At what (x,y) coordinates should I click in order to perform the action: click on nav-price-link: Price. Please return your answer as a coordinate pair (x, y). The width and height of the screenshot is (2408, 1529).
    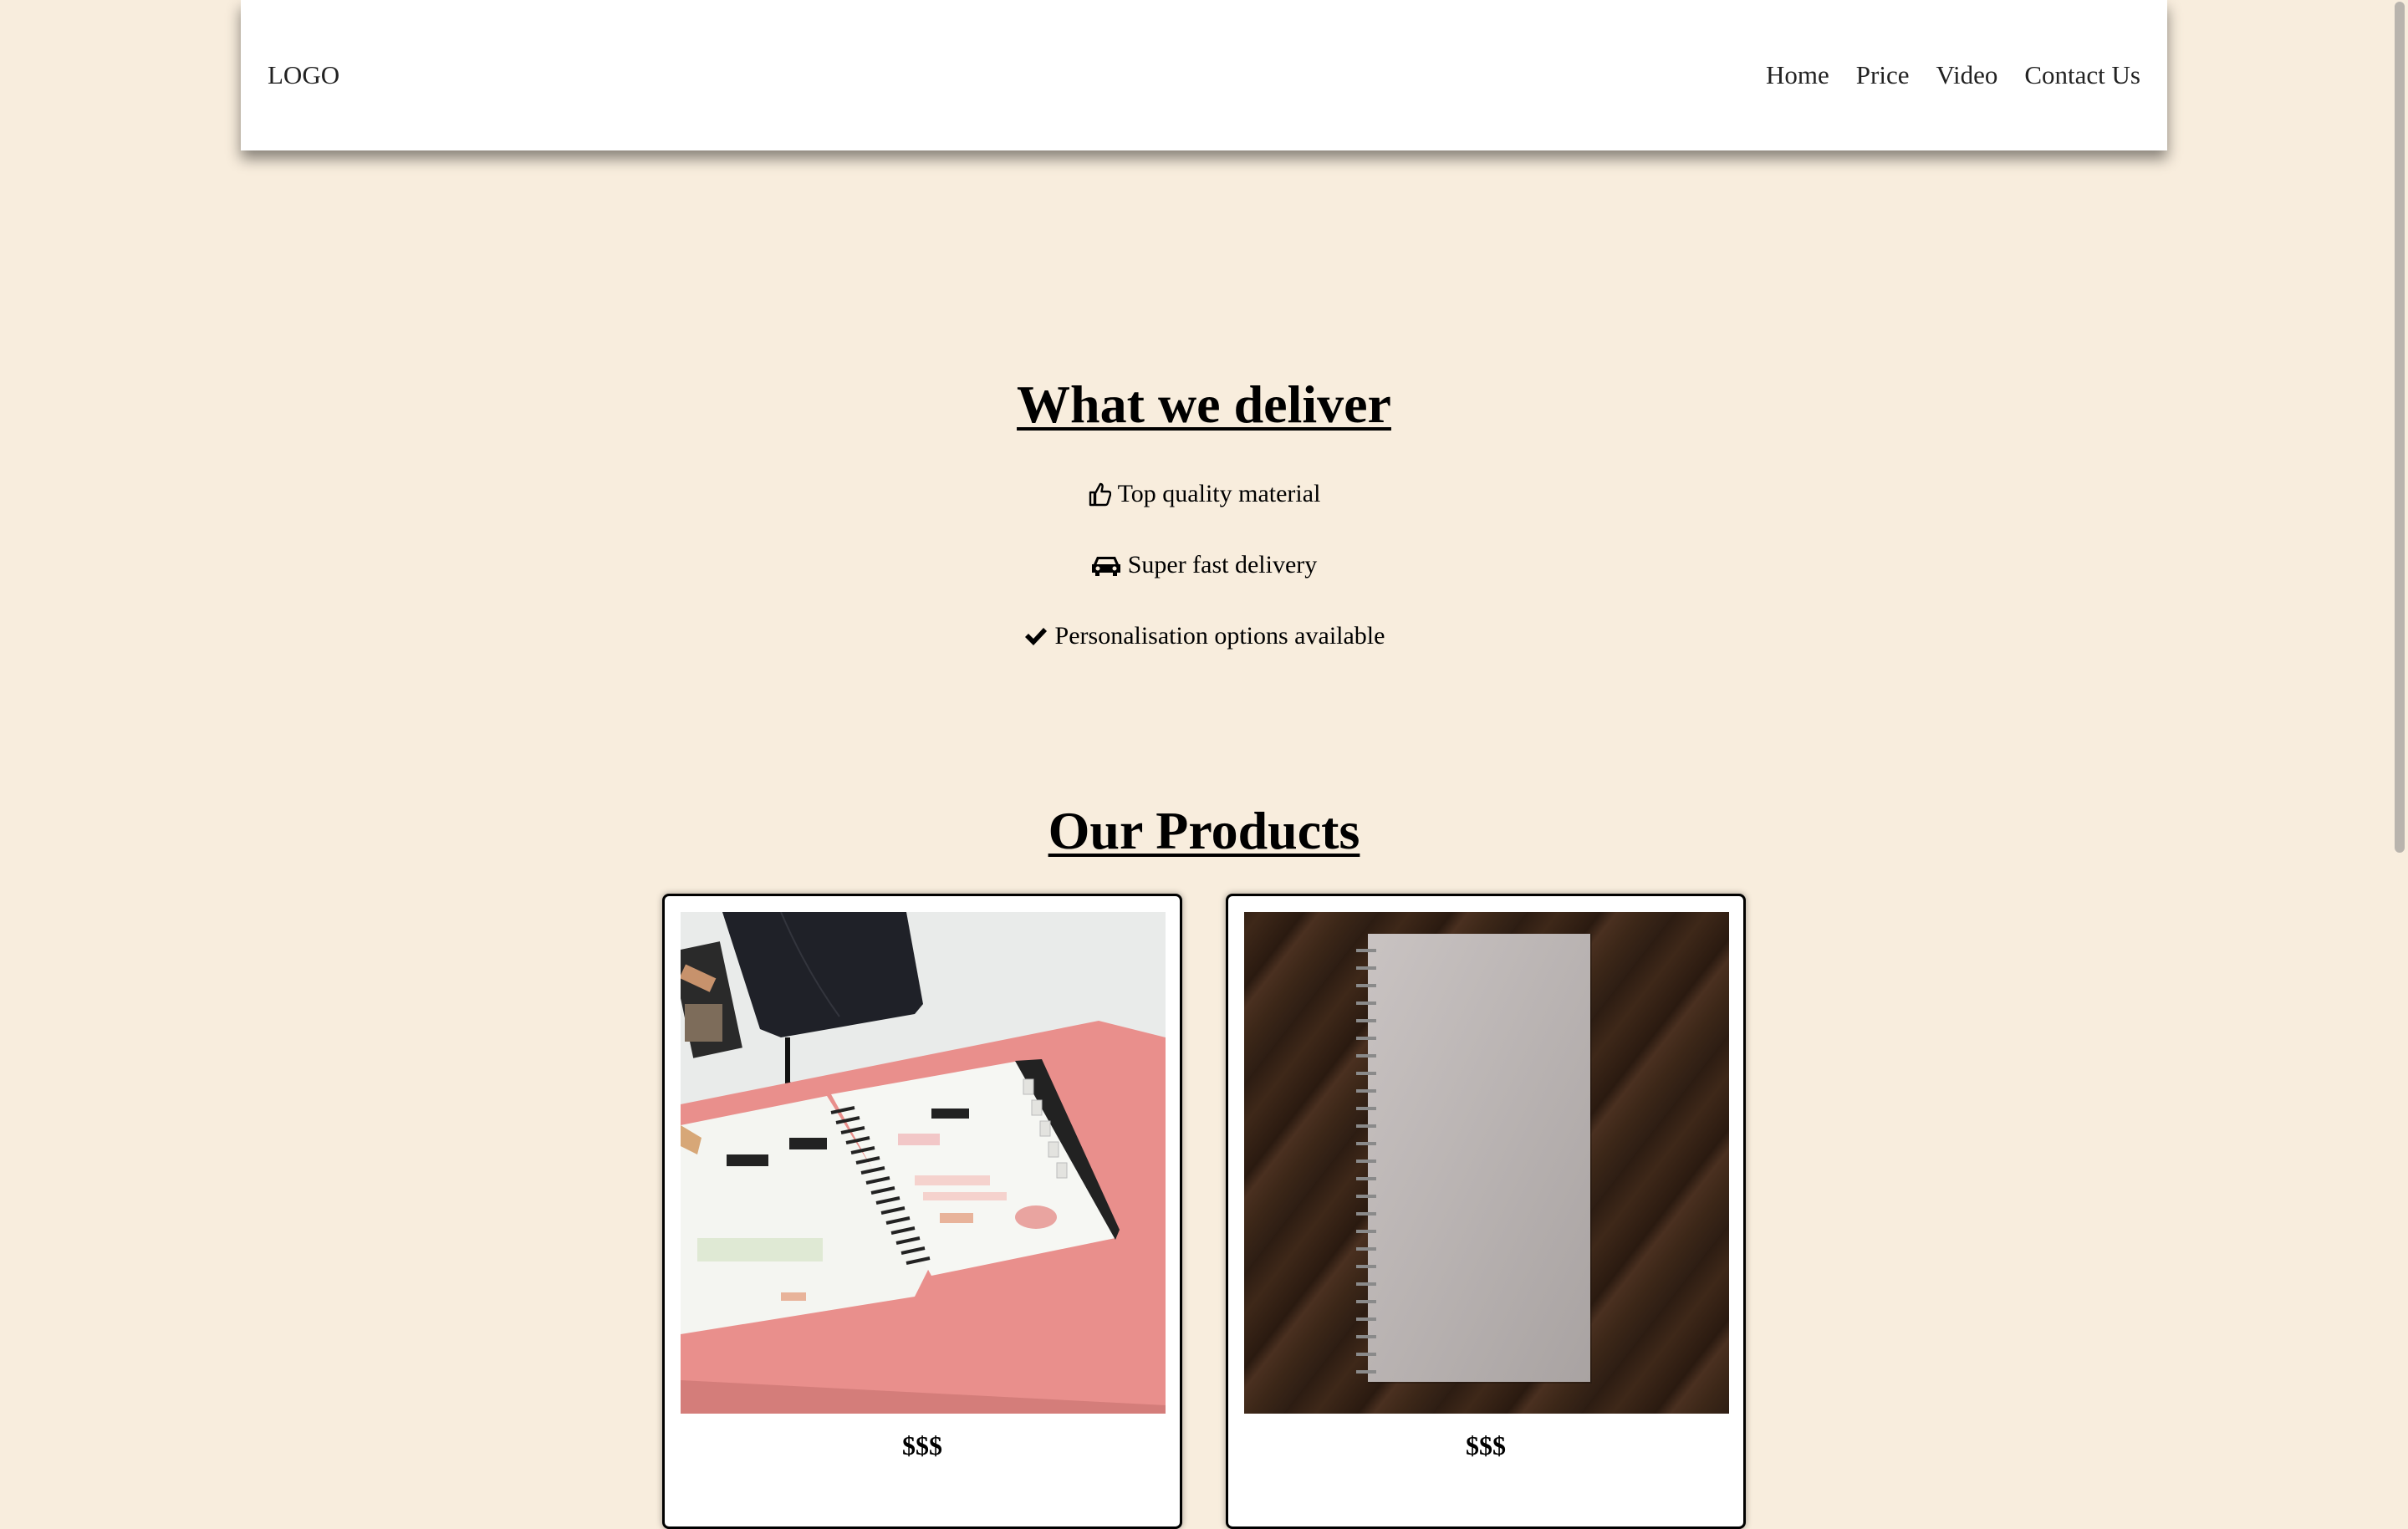
    Looking at the image, I should click on (1883, 75).